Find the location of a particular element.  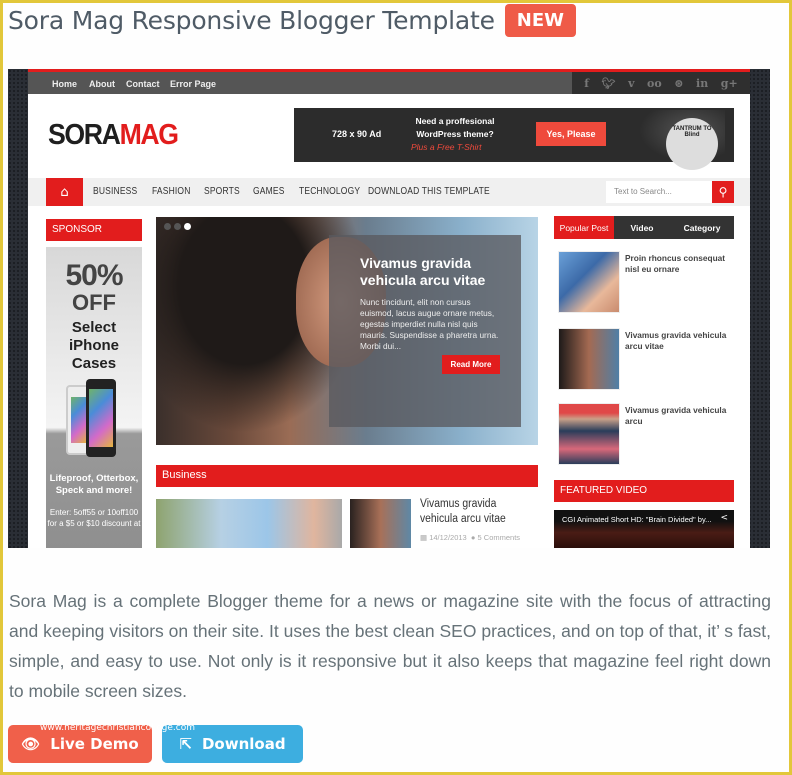

page-title: Sora Mag Responsive Blogger Template is located at coordinates (251, 20).